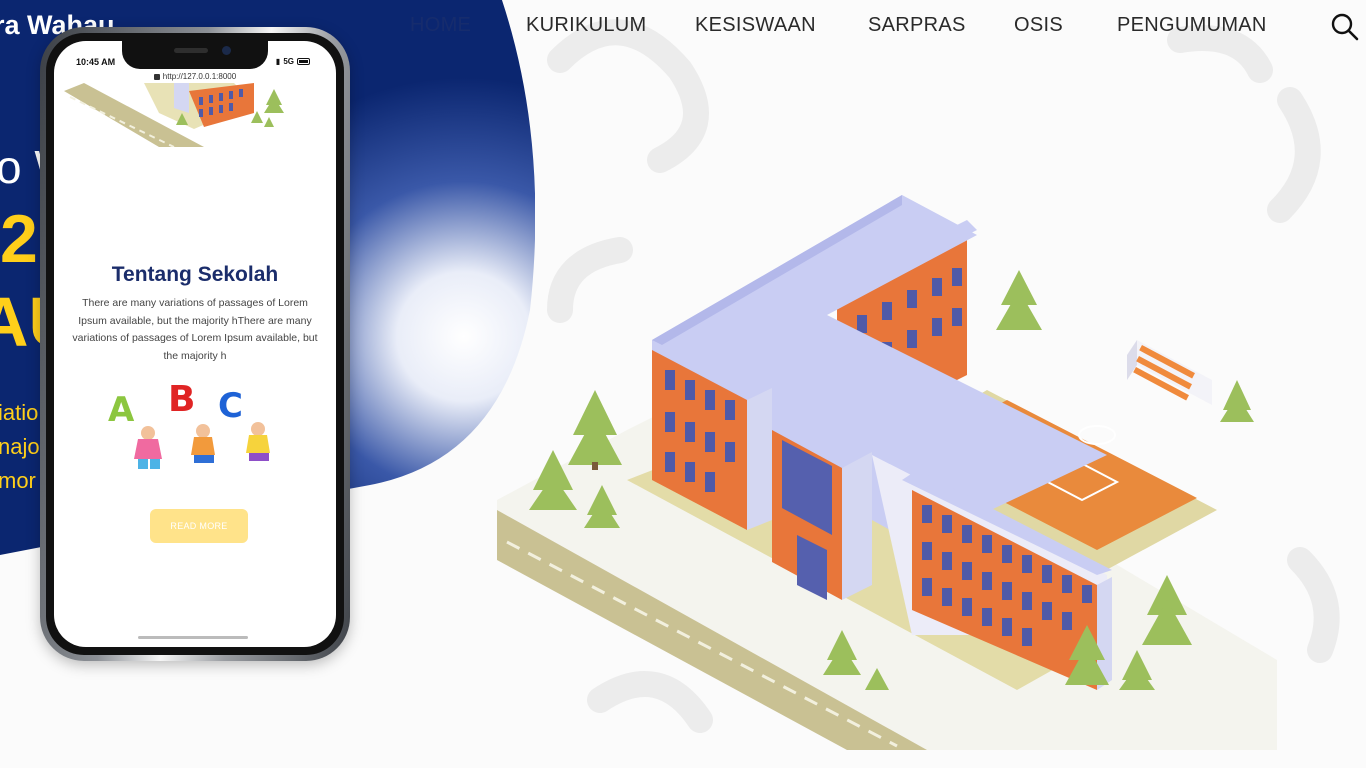 The height and width of the screenshot is (768, 1366). I want to click on home-indicator, so click(193, 637).